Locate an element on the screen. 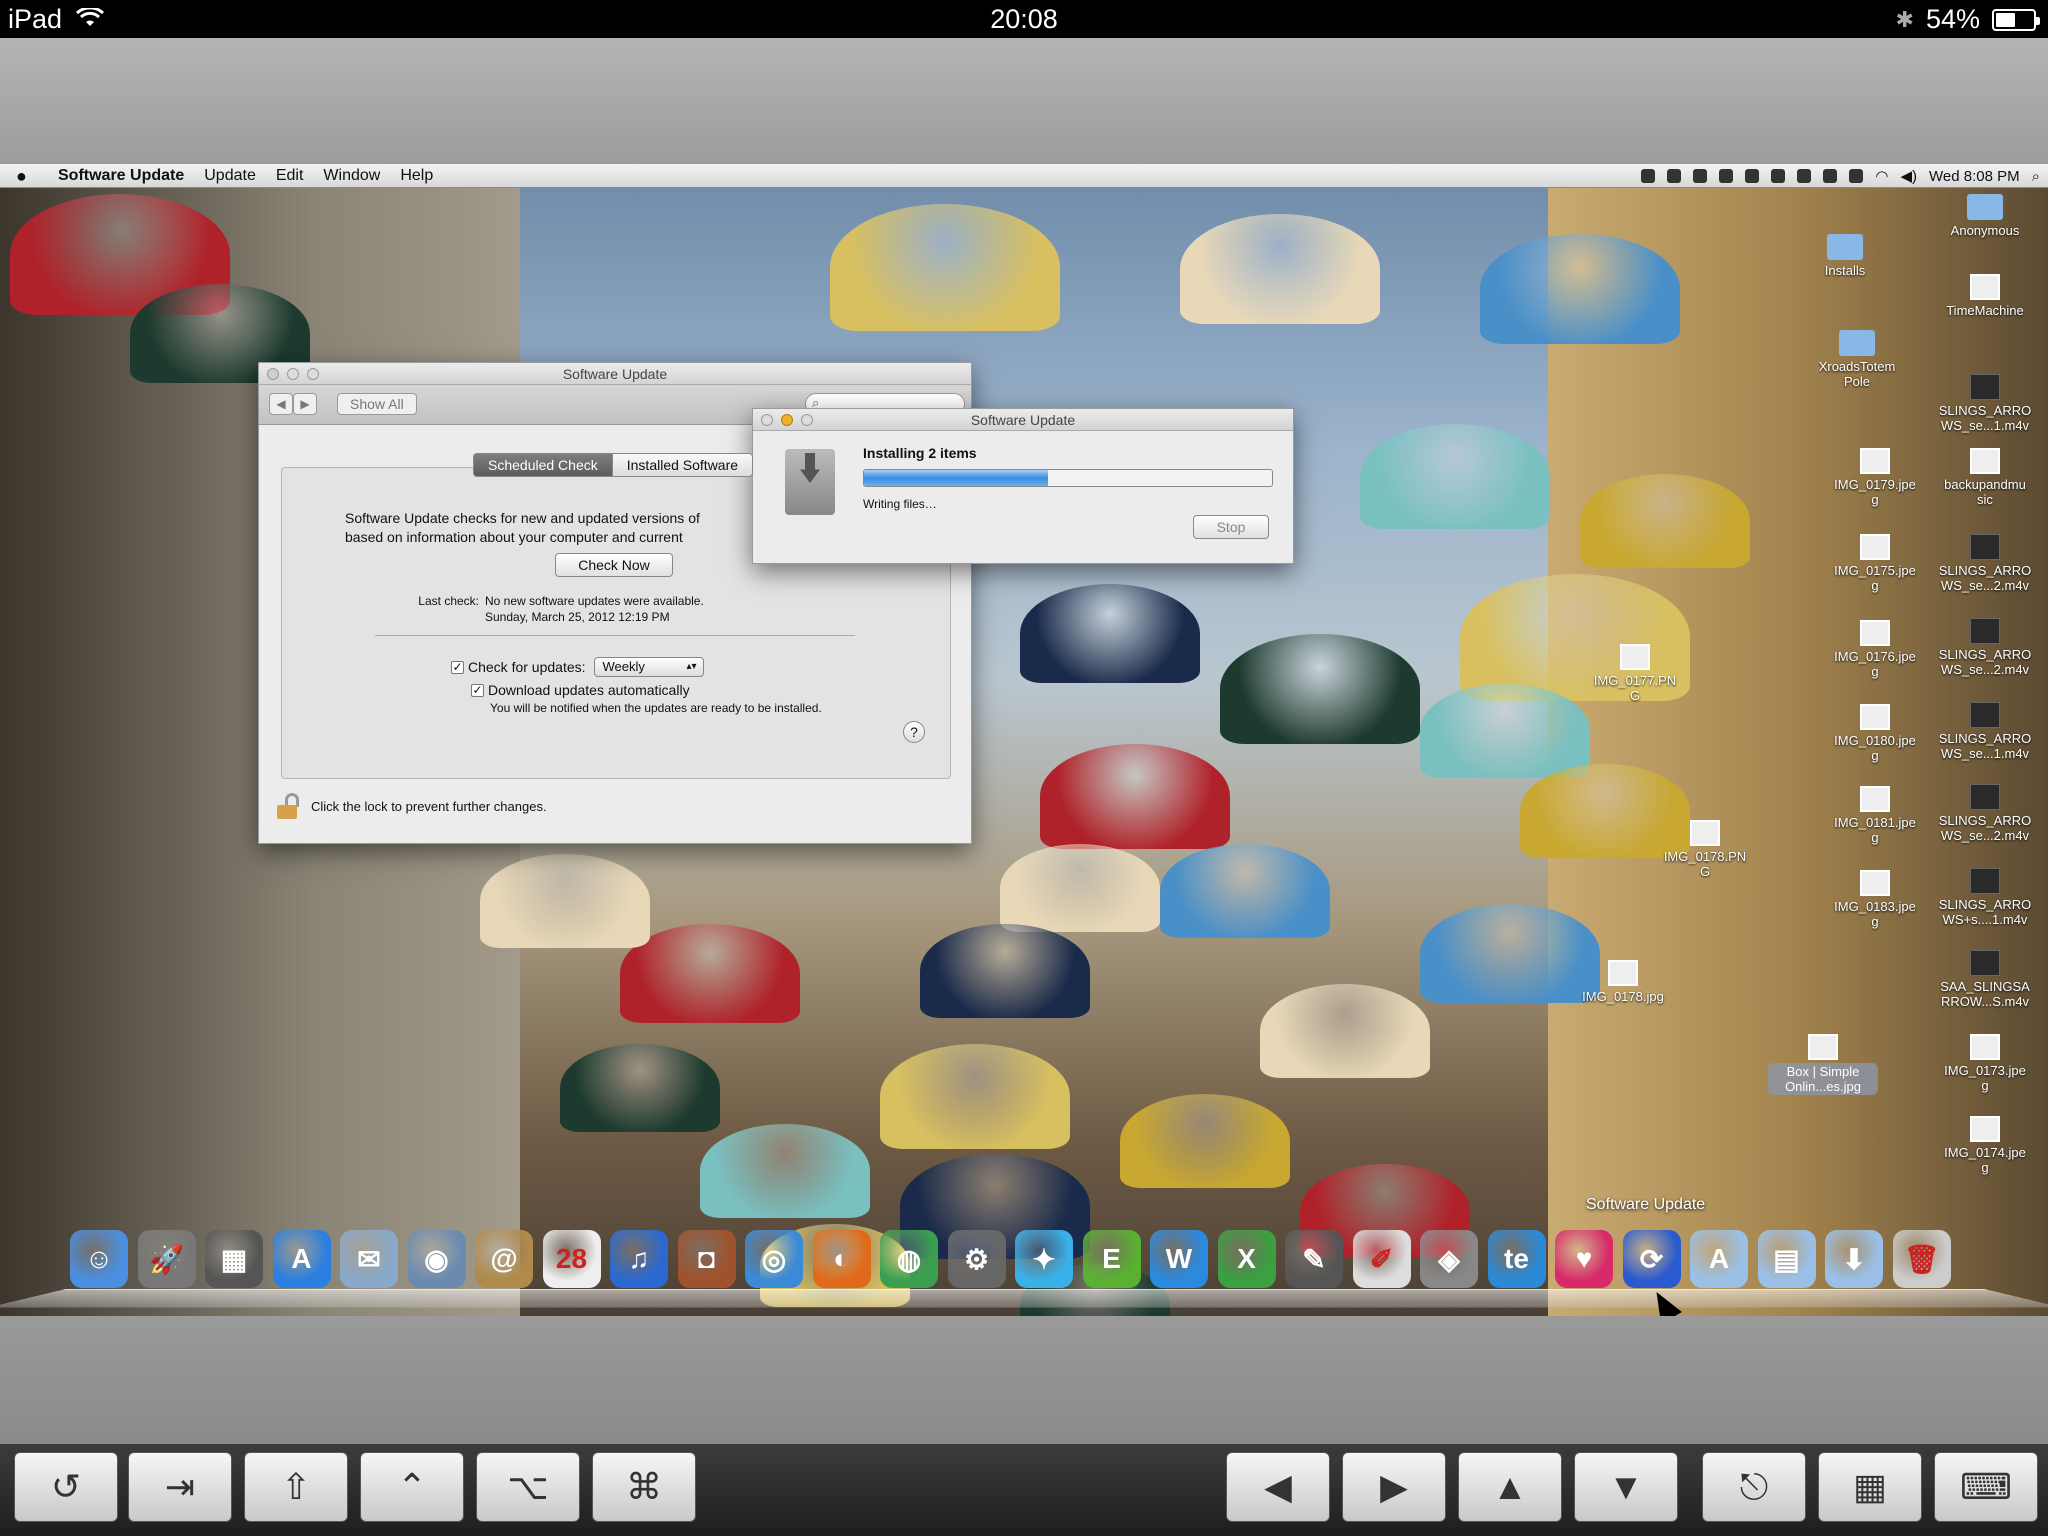 This screenshot has height=1536, width=2048. trash-icon: 🗑 is located at coordinates (1921, 1259).